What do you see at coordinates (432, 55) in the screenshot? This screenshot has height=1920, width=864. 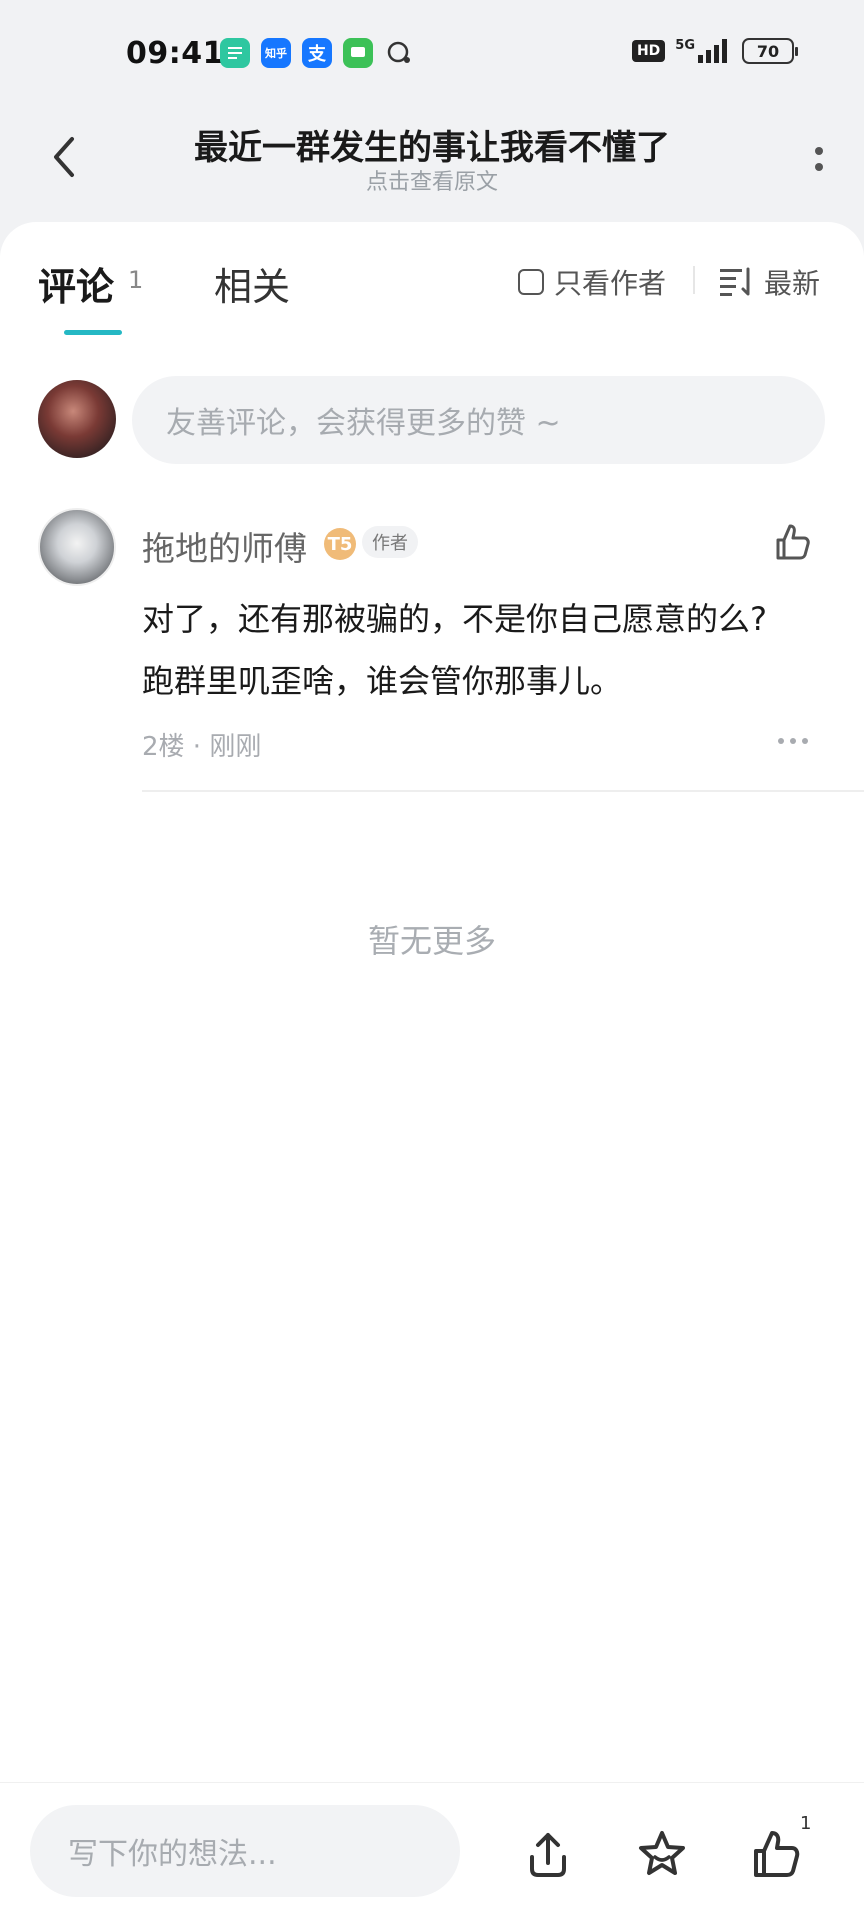 I see `status-bar: 09:41 知乎 支 HD 5G 70` at bounding box center [432, 55].